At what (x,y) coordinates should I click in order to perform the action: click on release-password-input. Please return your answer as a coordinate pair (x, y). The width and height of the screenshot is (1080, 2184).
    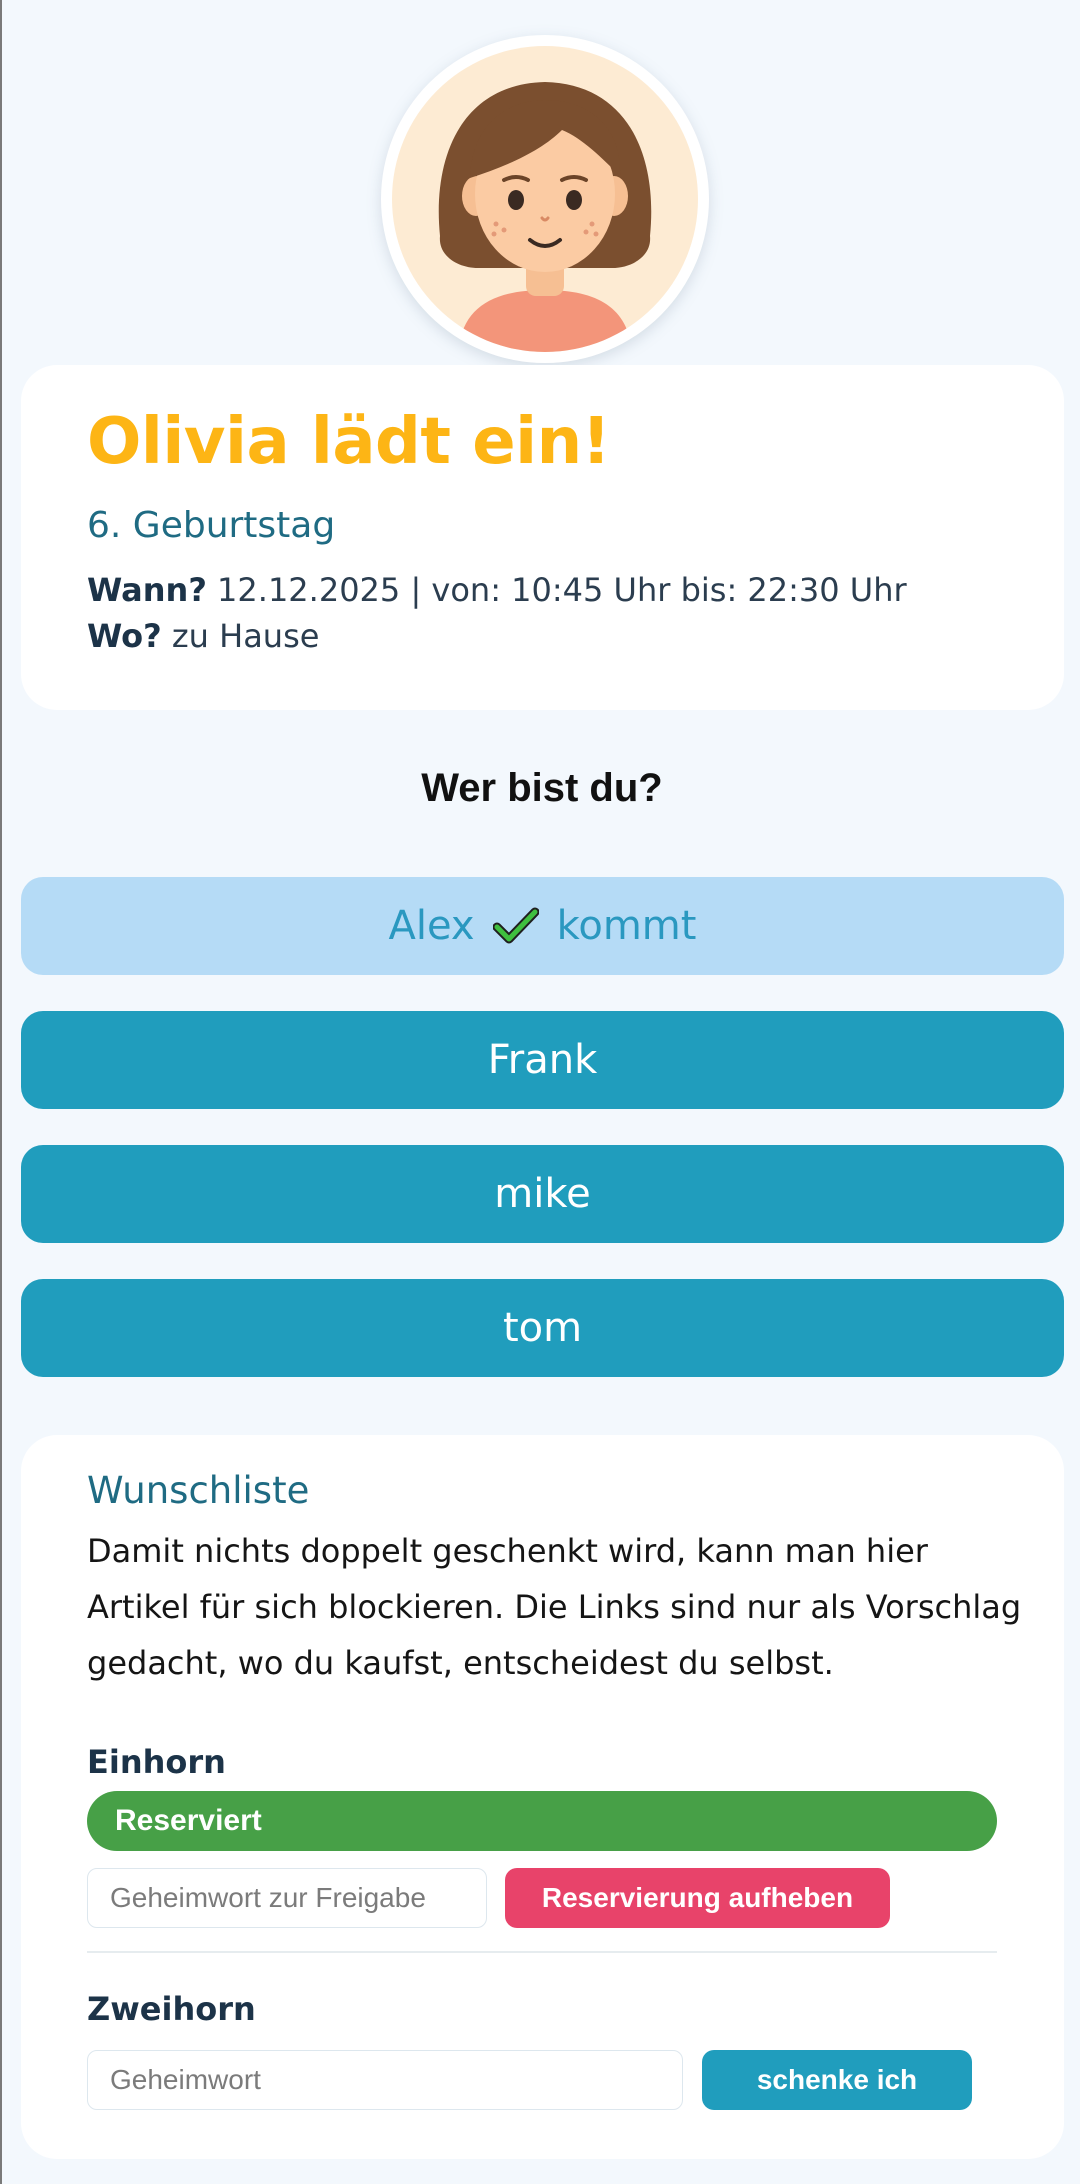
    Looking at the image, I should click on (287, 1898).